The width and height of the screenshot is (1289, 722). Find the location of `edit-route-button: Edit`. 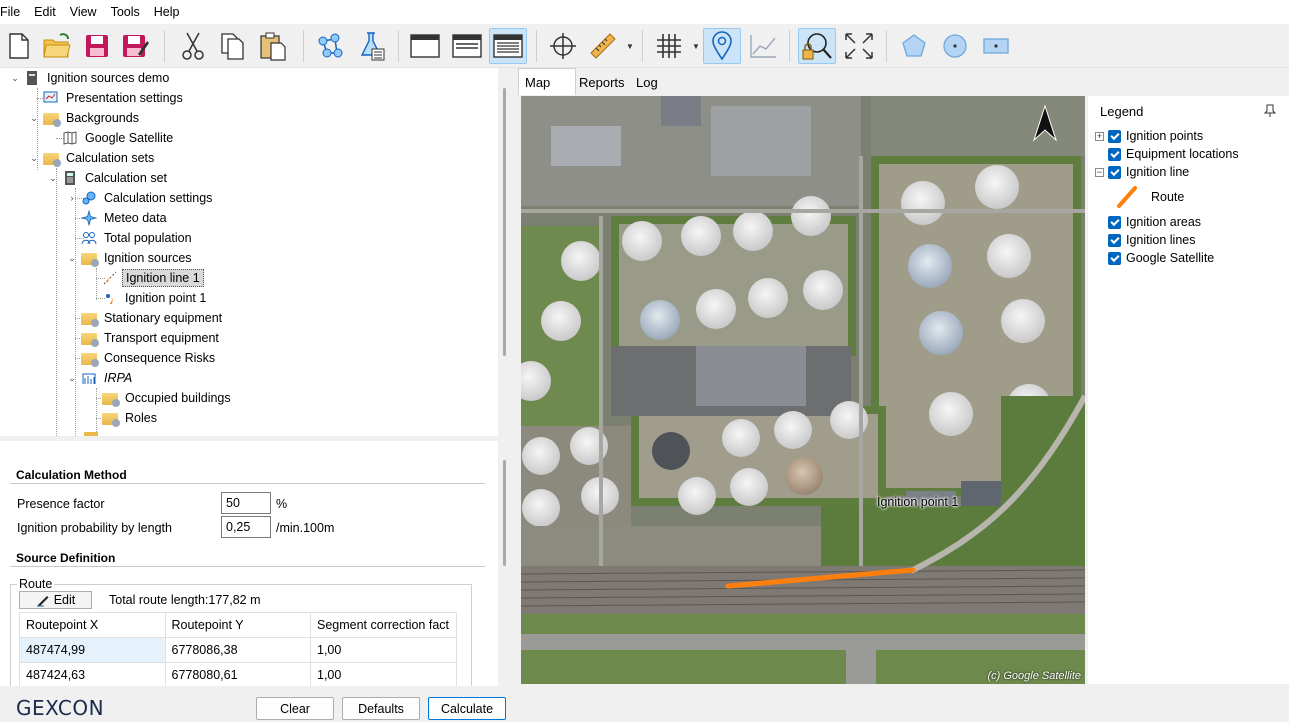

edit-route-button: Edit is located at coordinates (55, 600).